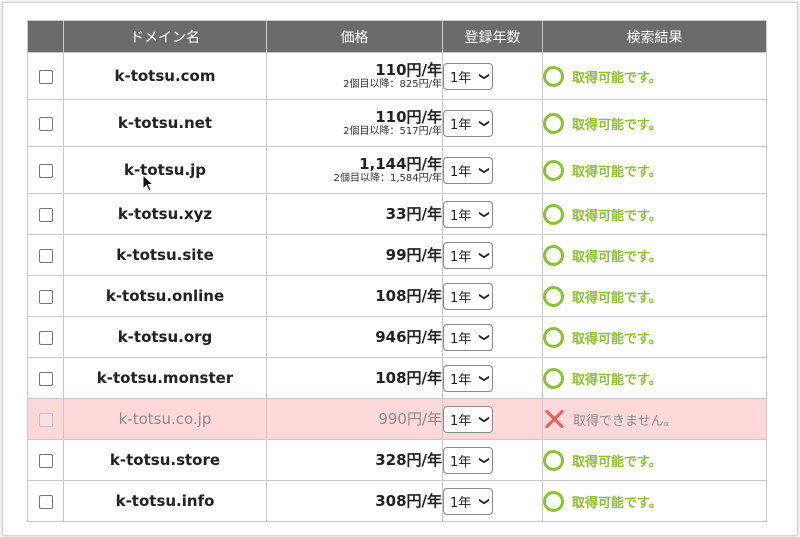  What do you see at coordinates (392, 84) in the screenshot?
I see `renewal-price: 2個目以降：825円/年` at bounding box center [392, 84].